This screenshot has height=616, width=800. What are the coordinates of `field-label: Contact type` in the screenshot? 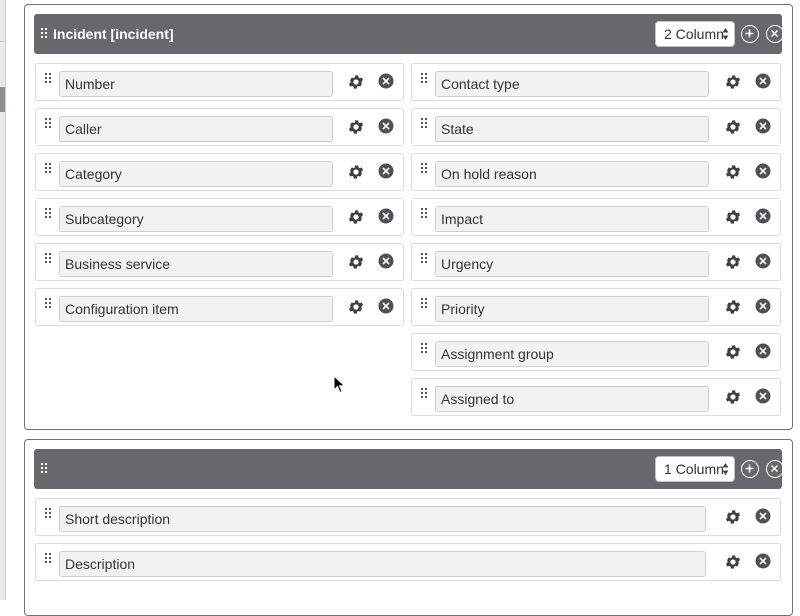 It's located at (572, 84).